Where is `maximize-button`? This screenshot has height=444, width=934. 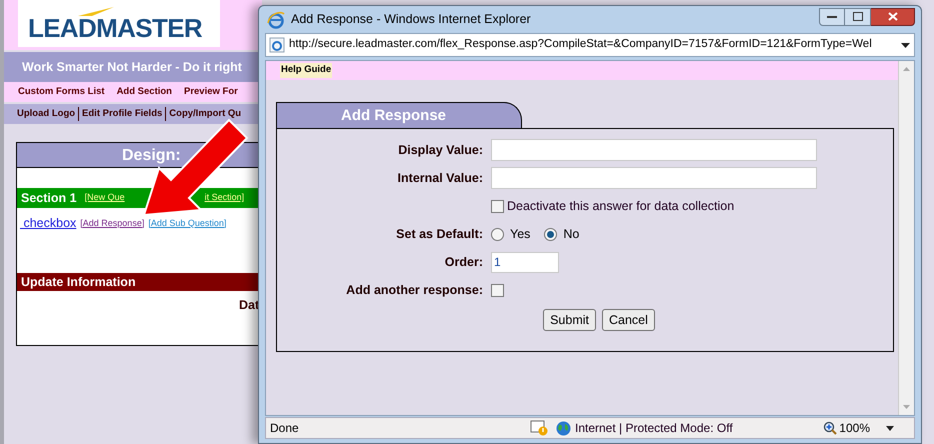 maximize-button is located at coordinates (858, 17).